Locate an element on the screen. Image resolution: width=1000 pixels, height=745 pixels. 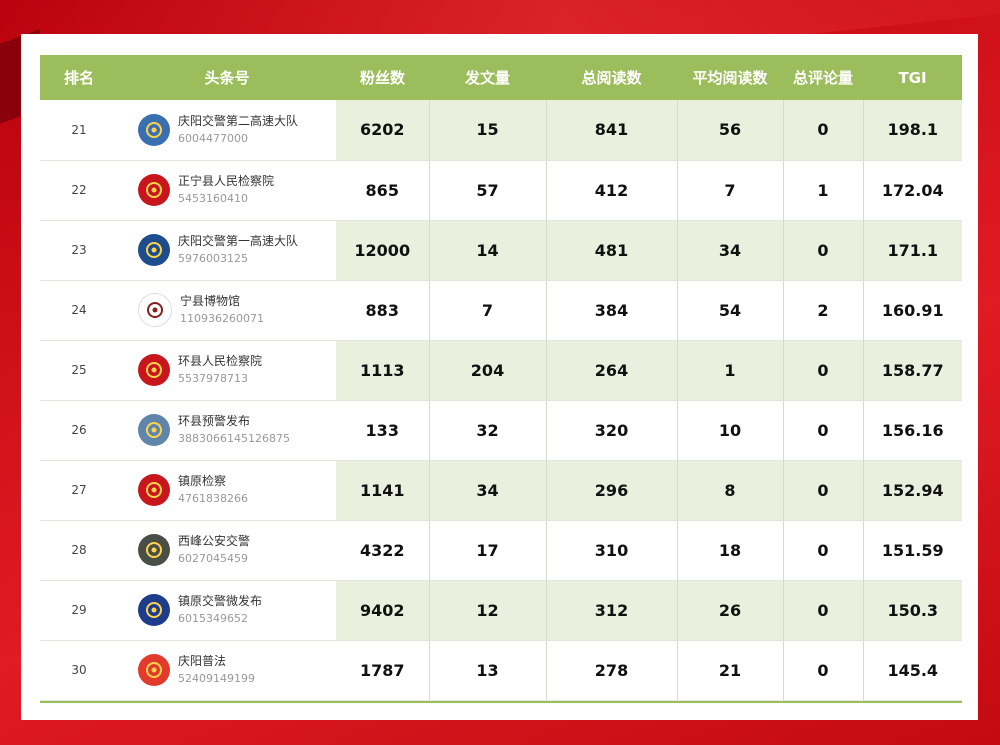
header-account: 头条号 is located at coordinates (227, 77).